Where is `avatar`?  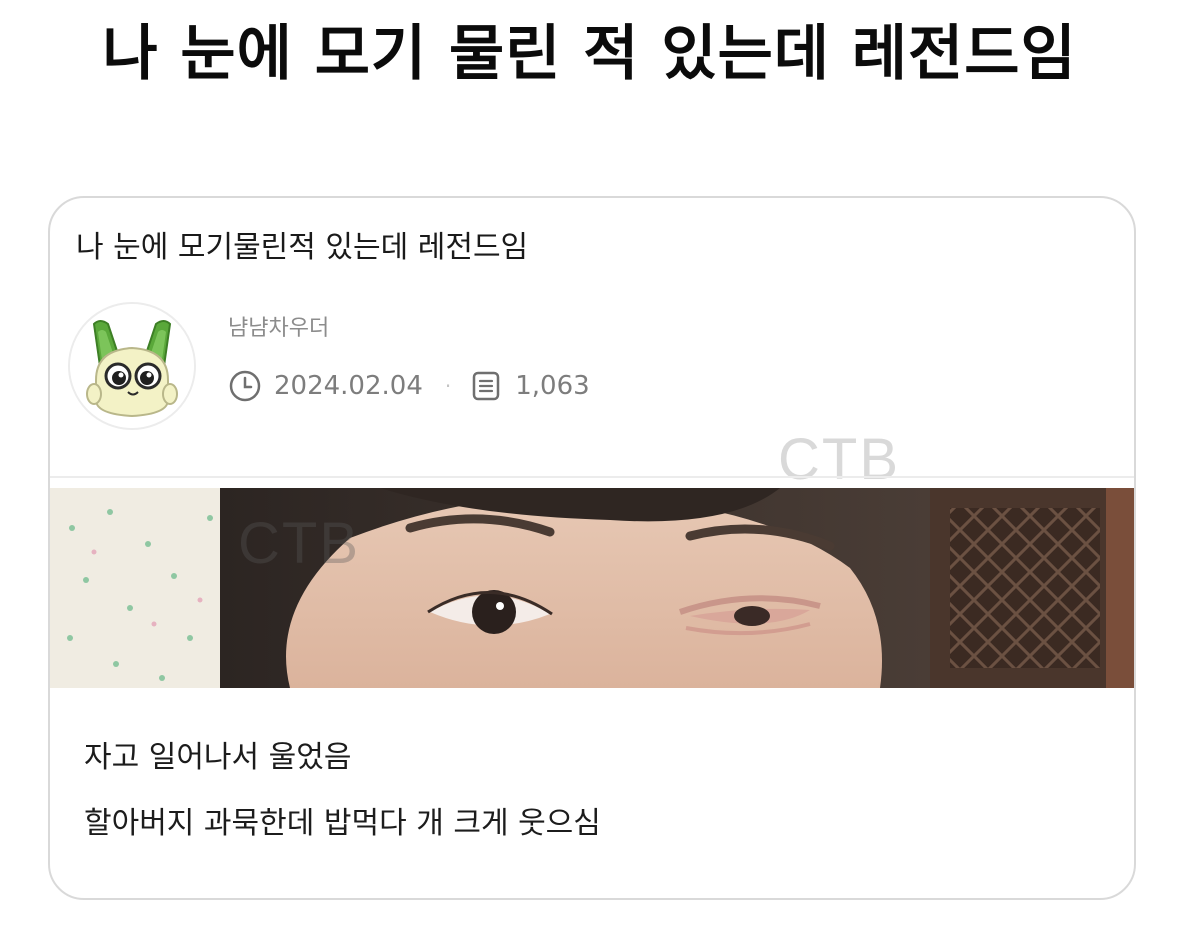 avatar is located at coordinates (132, 366).